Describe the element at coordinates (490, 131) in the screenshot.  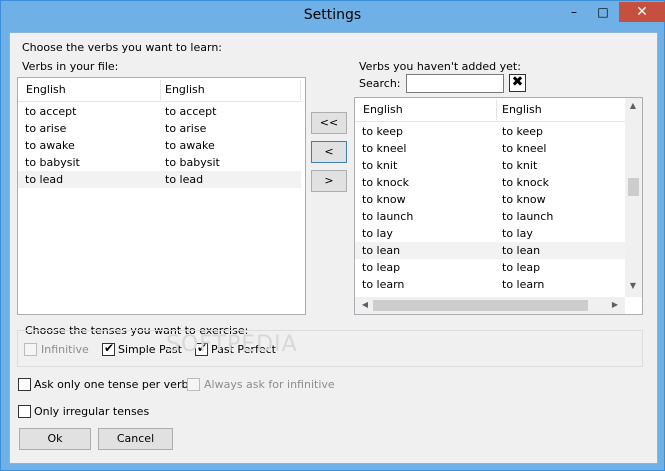
I see `table-row: to keep to keep` at that location.